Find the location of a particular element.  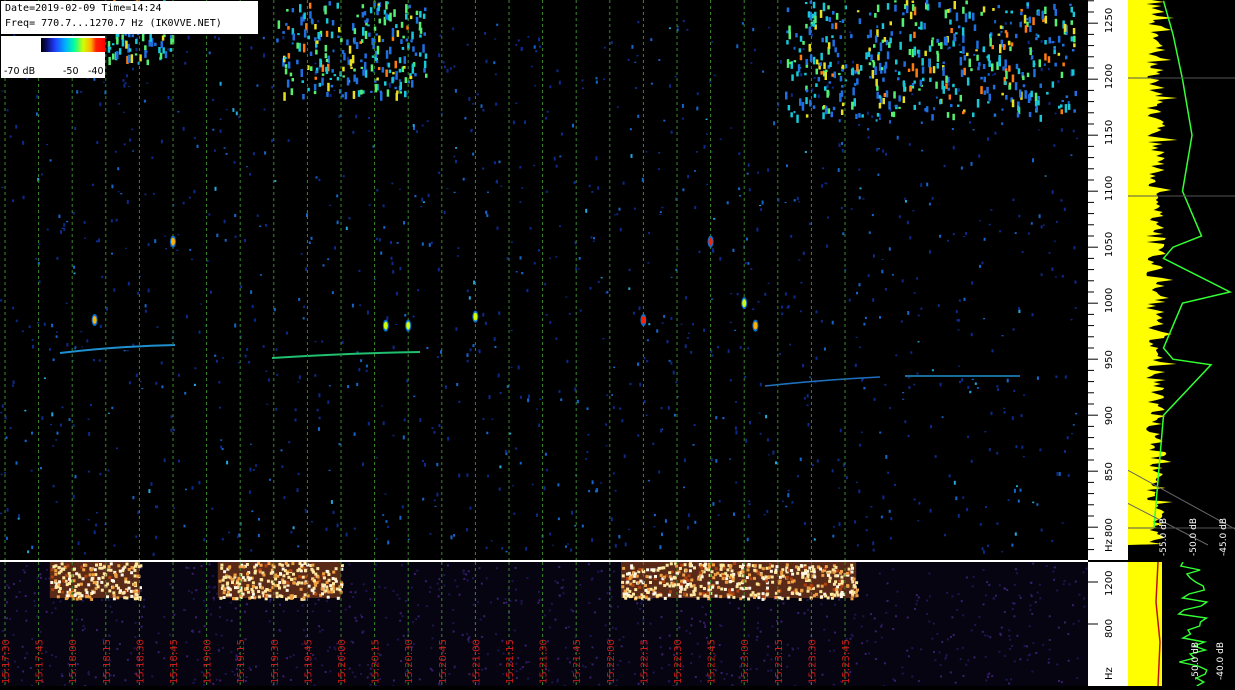

time-tick-label: 15:22:00 is located at coordinates (611, 661).